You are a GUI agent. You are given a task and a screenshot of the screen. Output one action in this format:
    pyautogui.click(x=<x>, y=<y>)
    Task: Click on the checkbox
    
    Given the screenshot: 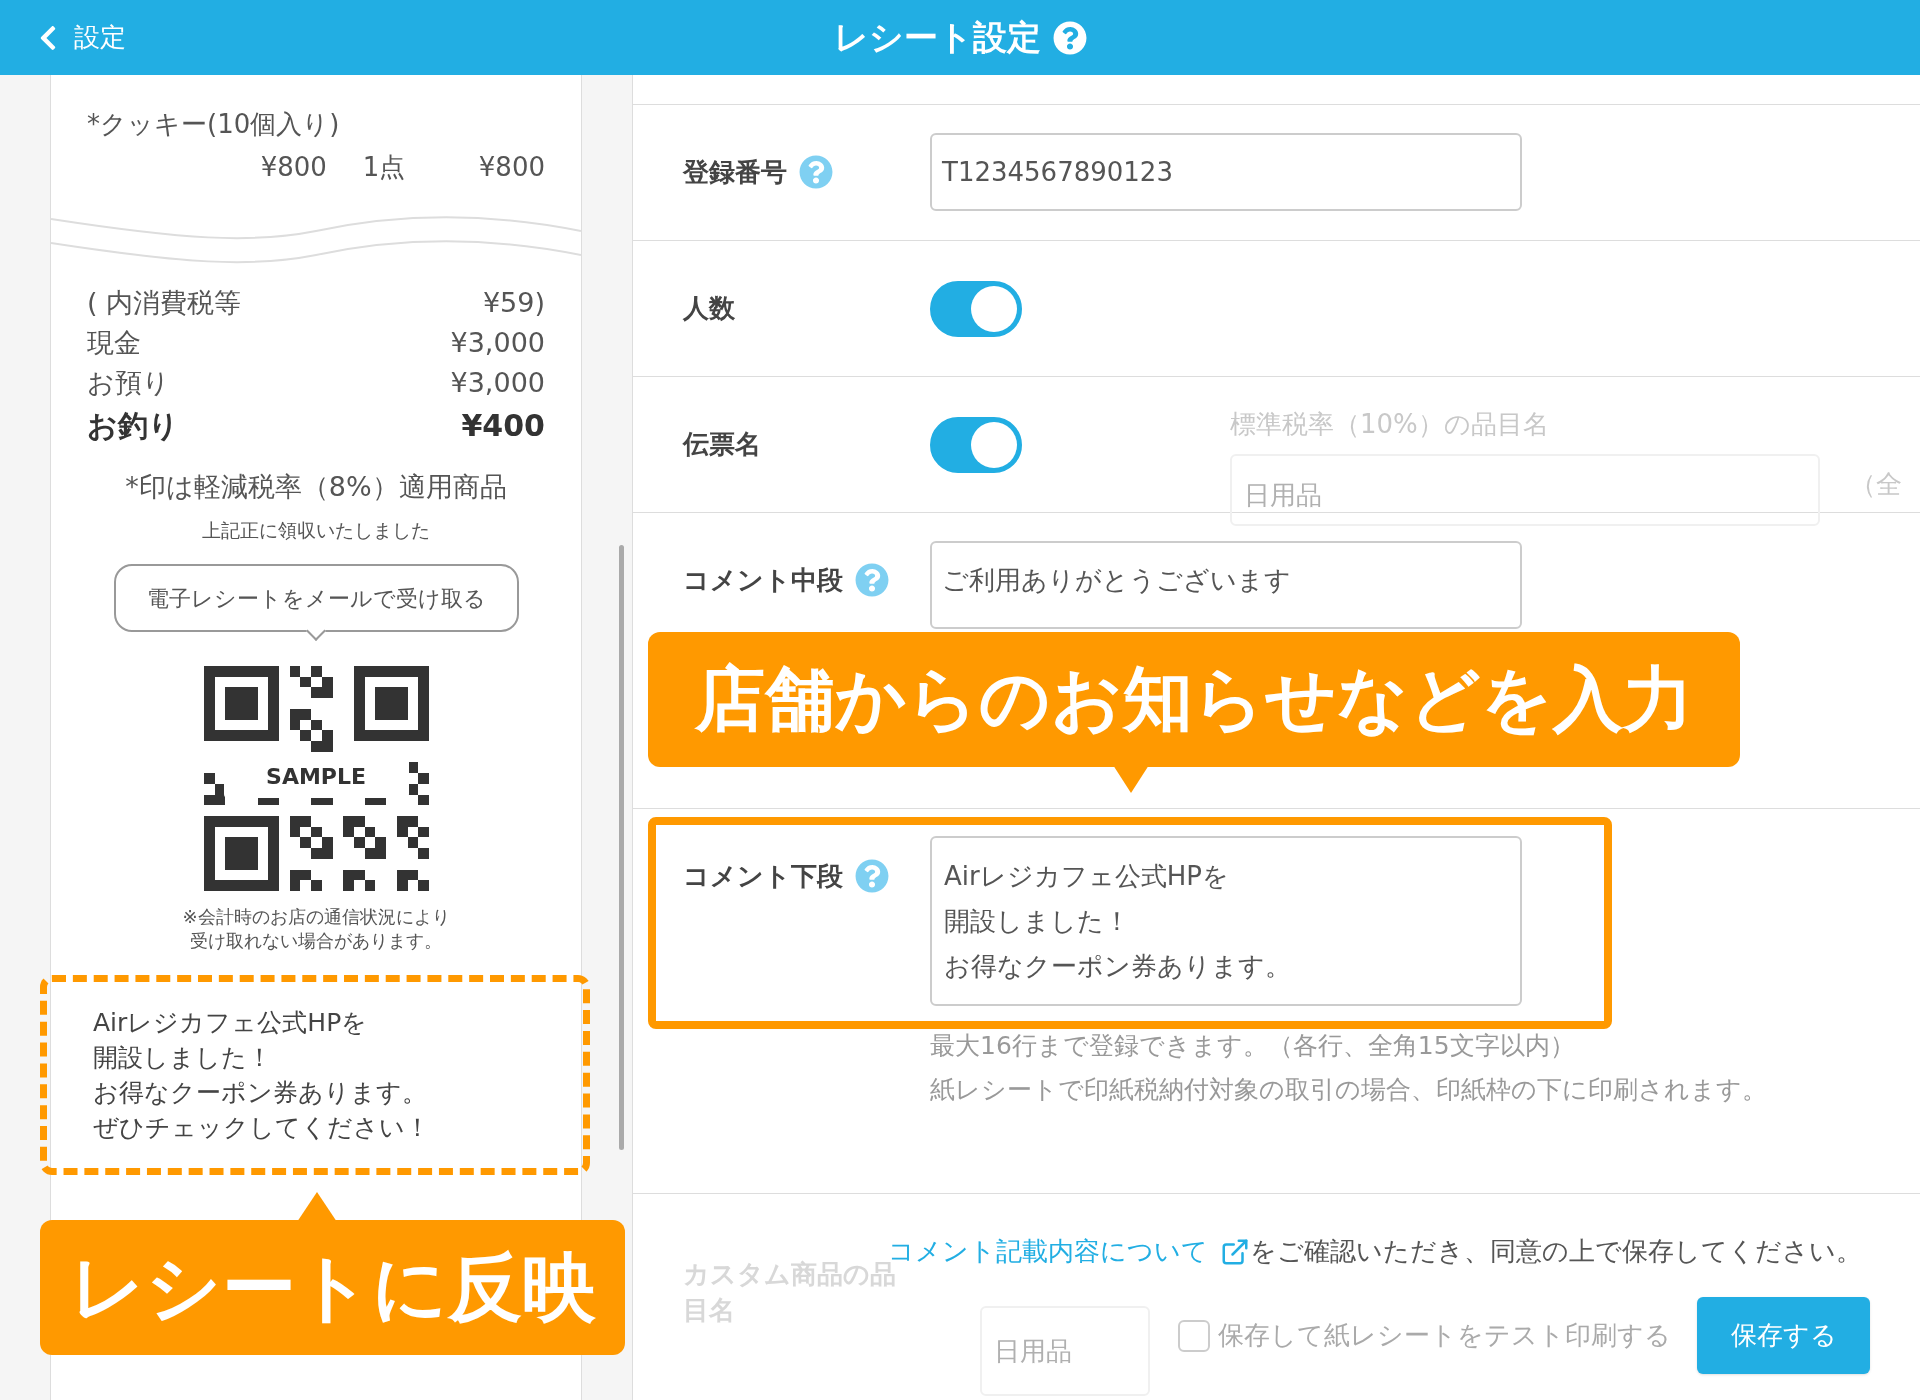 What is the action you would take?
    pyautogui.click(x=1194, y=1335)
    